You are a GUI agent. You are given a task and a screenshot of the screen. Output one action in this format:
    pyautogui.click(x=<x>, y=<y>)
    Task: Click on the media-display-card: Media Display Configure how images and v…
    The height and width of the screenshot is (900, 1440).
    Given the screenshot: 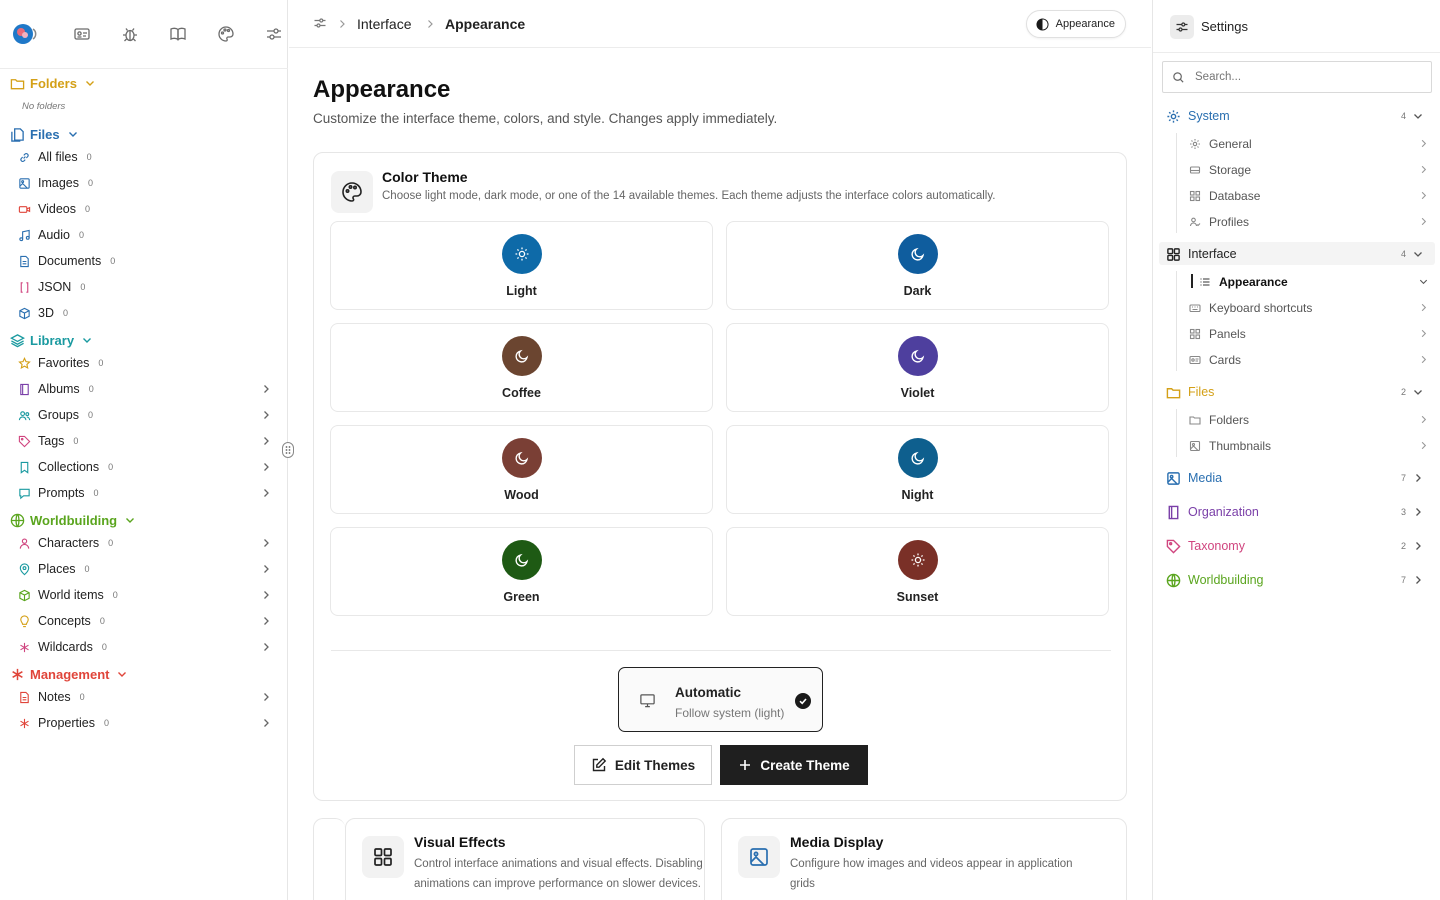 What is the action you would take?
    pyautogui.click(x=924, y=859)
    